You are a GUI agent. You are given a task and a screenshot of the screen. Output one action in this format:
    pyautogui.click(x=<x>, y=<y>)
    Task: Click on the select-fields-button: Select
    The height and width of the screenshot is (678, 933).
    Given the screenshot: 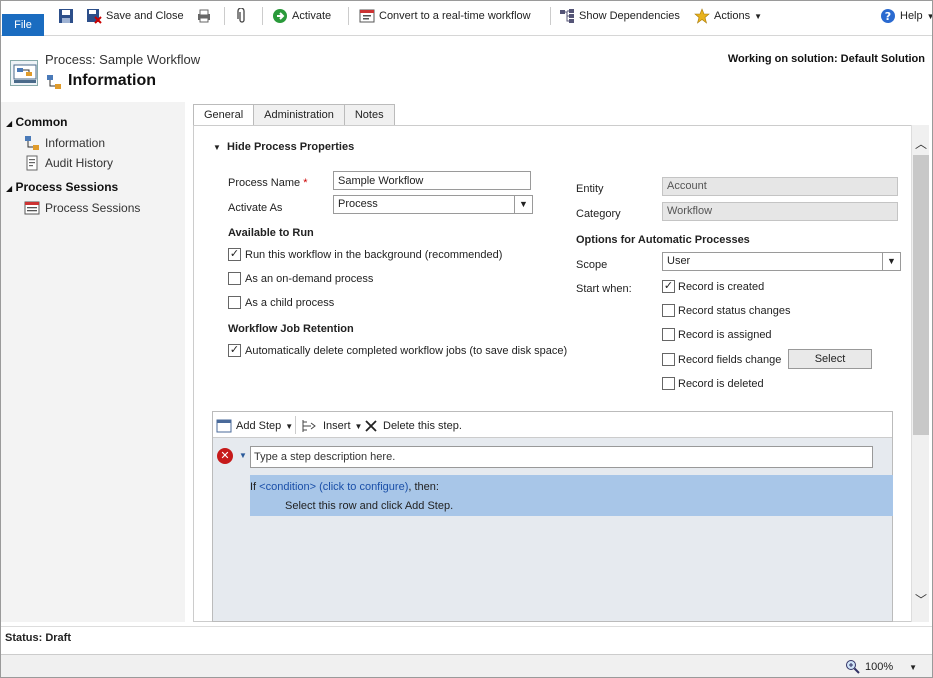 What is the action you would take?
    pyautogui.click(x=830, y=359)
    